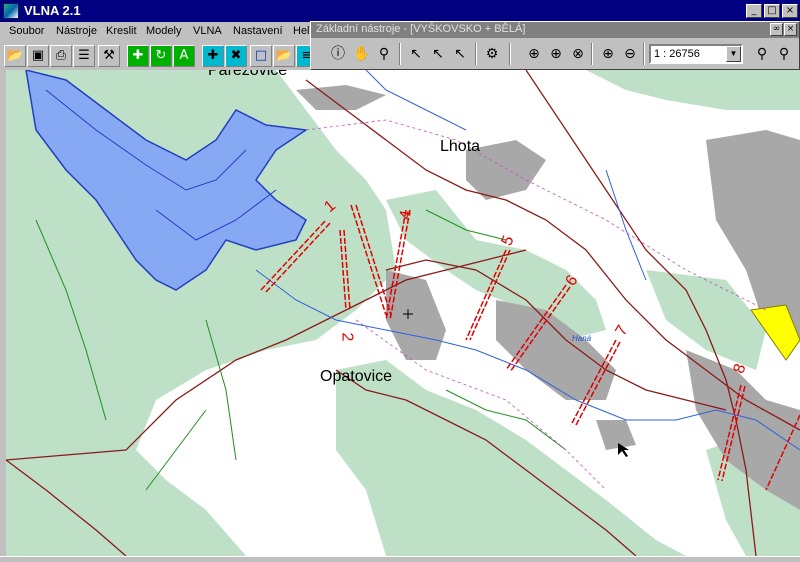 The image size is (800, 562). I want to click on place-label-lhota: Lhota, so click(460, 146).